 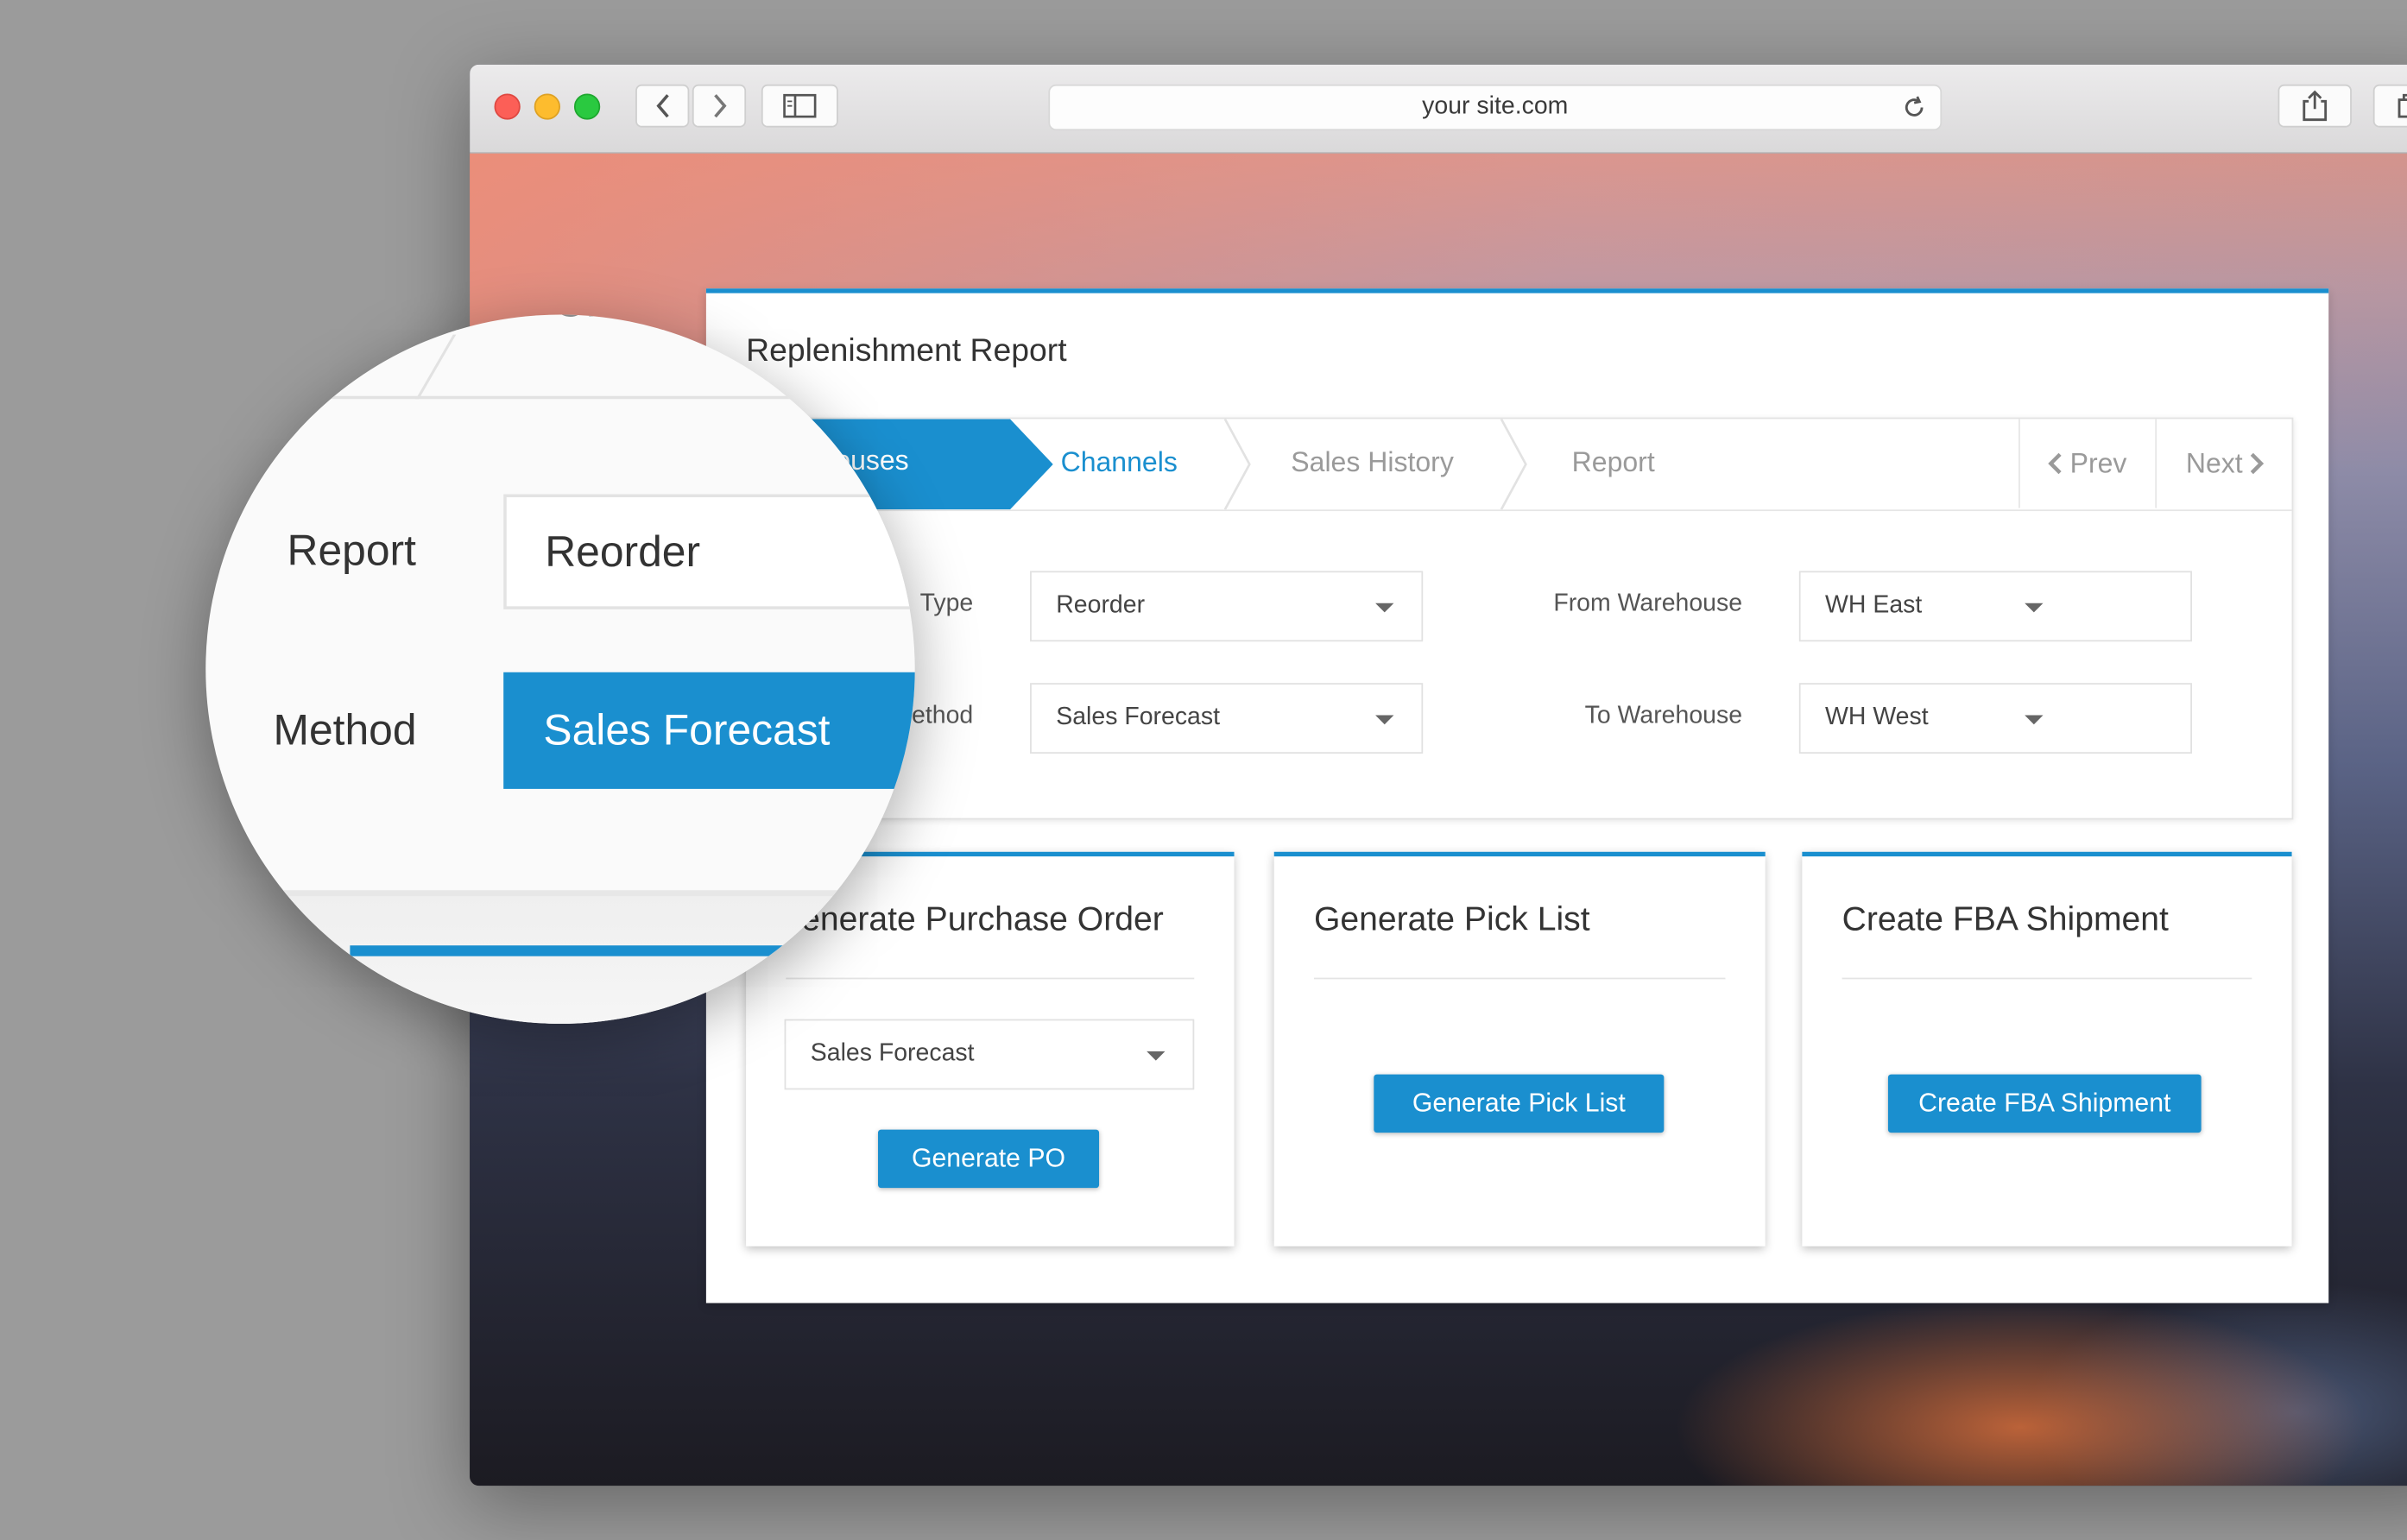 What do you see at coordinates (623, 551) in the screenshot?
I see `magnified-report-value: Reorder` at bounding box center [623, 551].